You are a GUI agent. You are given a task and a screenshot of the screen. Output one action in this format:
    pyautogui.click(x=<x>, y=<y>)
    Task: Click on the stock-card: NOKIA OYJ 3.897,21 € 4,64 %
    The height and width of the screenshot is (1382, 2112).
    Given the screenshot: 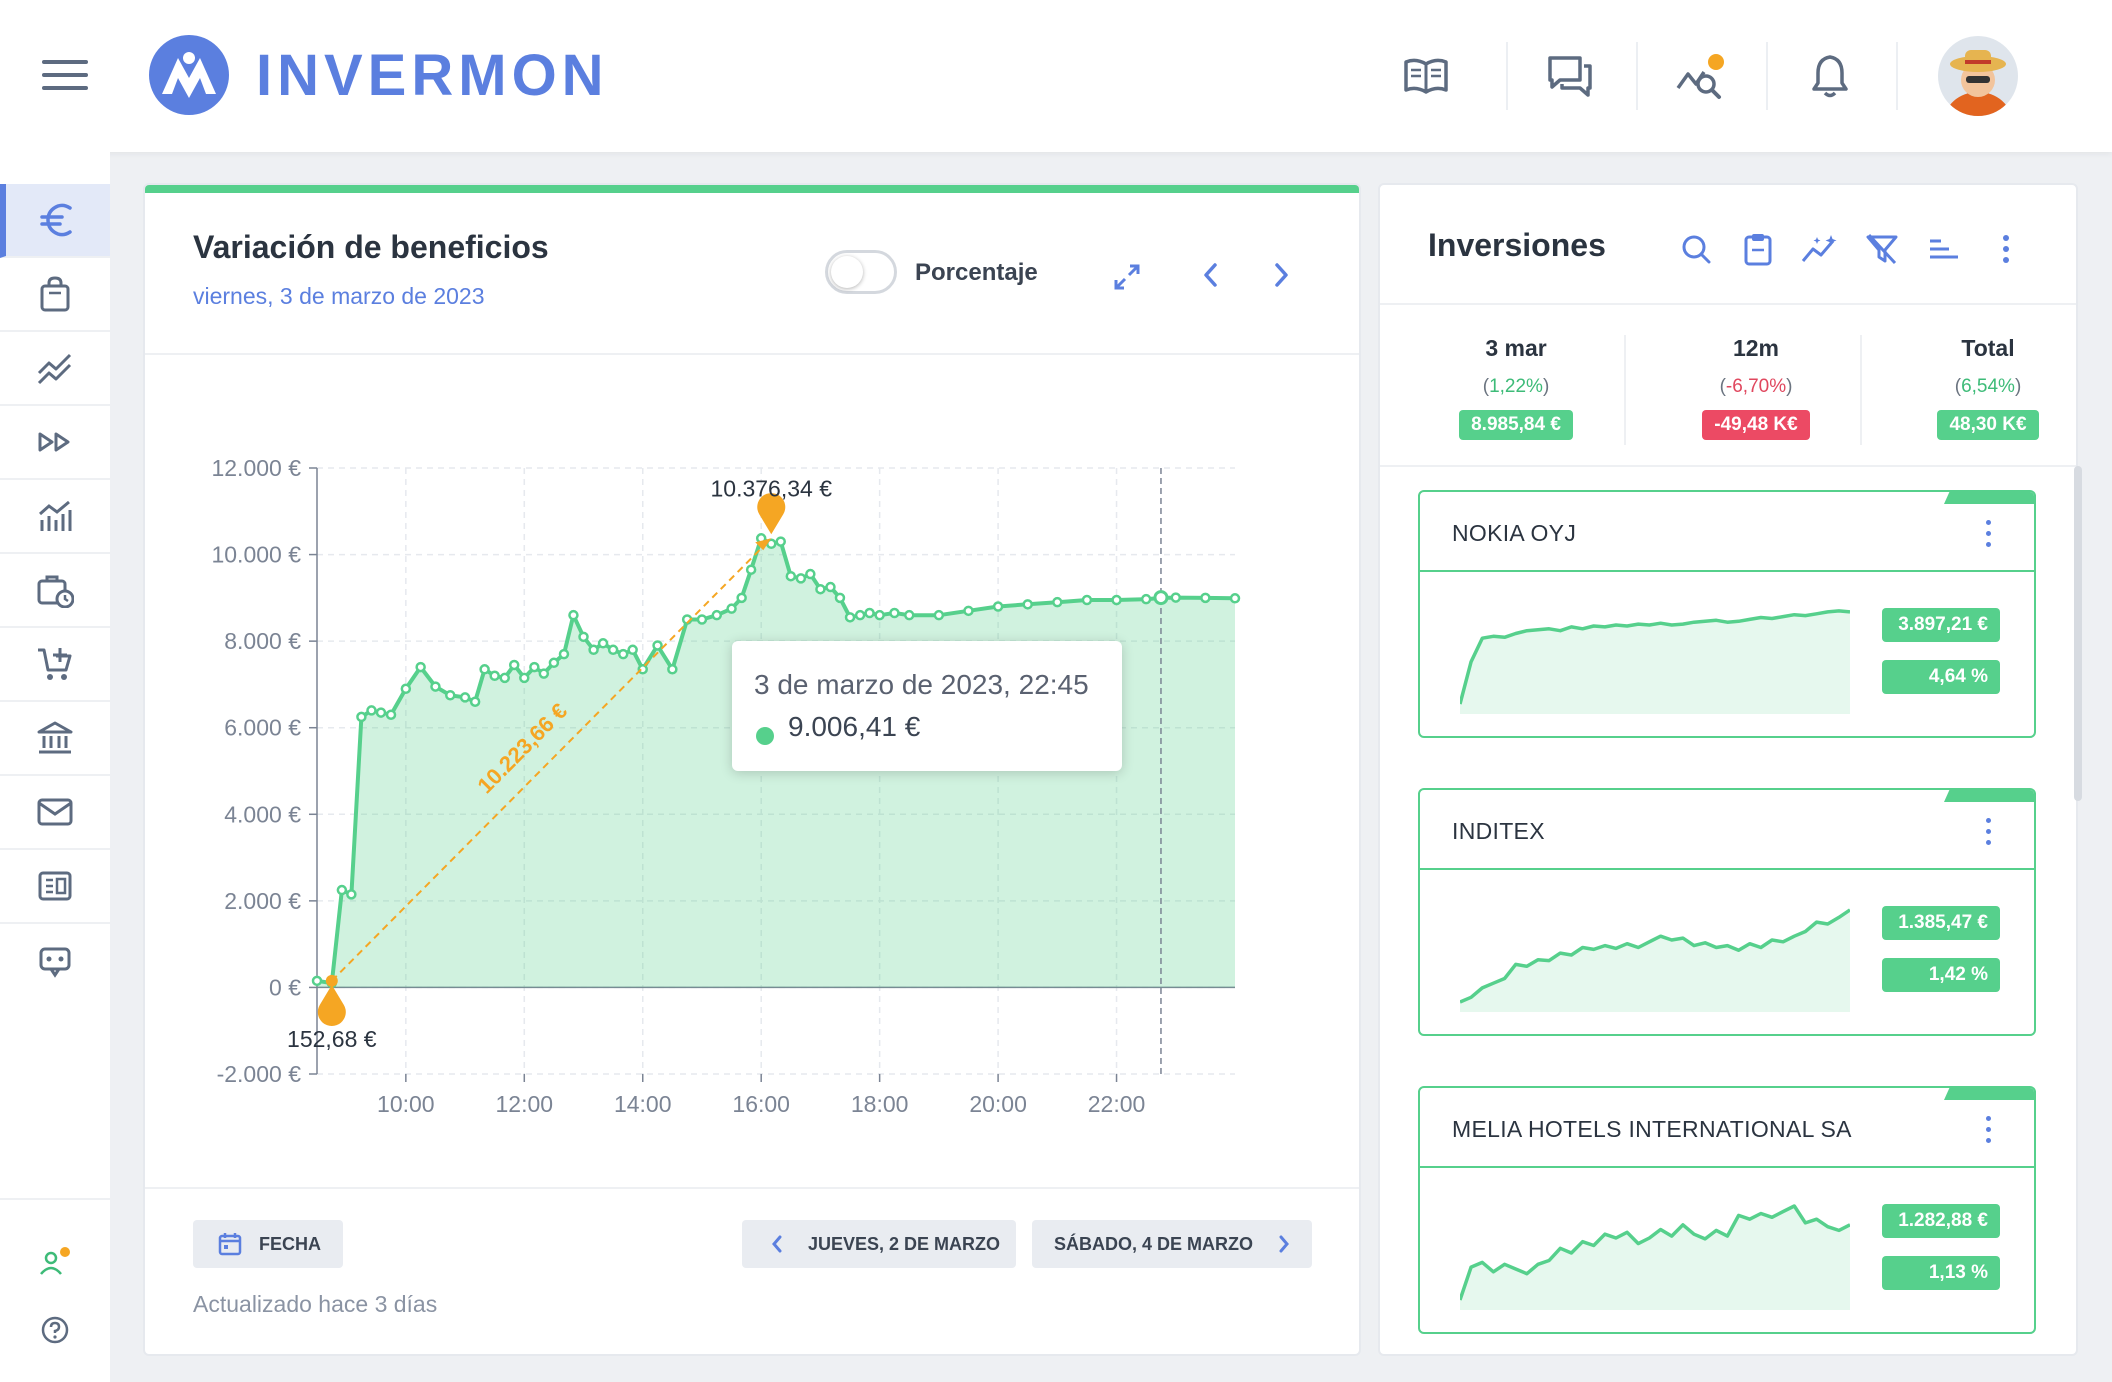 What is the action you would take?
    pyautogui.click(x=1727, y=614)
    